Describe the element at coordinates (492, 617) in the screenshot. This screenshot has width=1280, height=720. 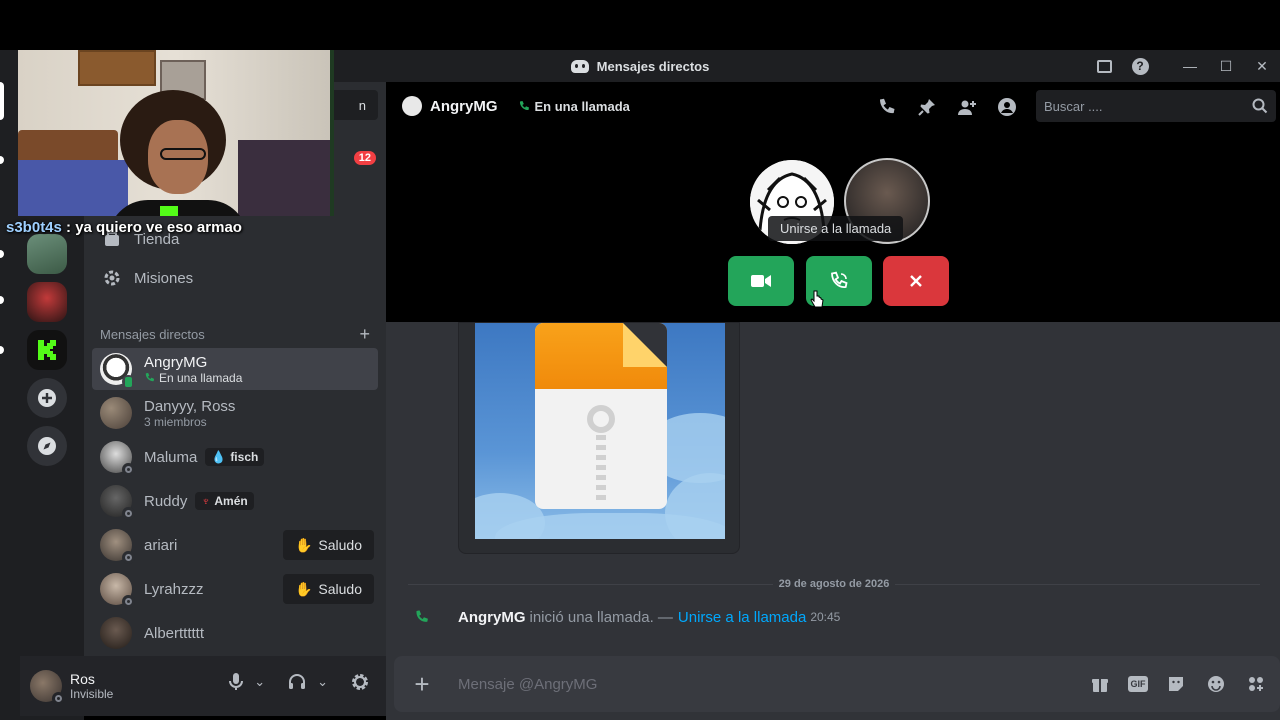
I see `message-author: AngryMG` at that location.